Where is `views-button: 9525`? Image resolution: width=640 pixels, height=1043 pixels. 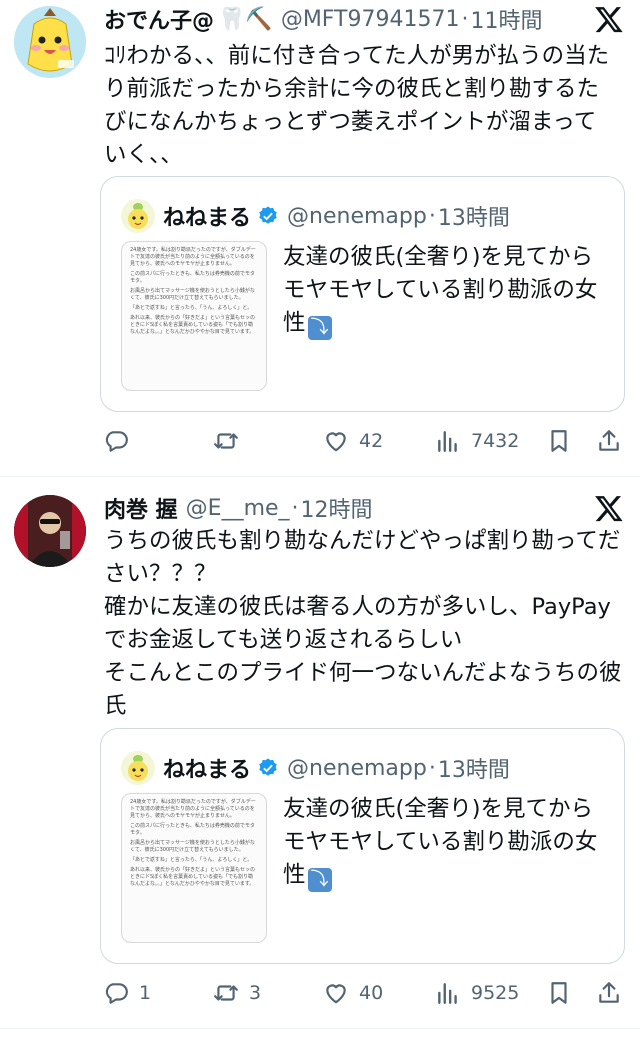 views-button: 9525 is located at coordinates (477, 993).